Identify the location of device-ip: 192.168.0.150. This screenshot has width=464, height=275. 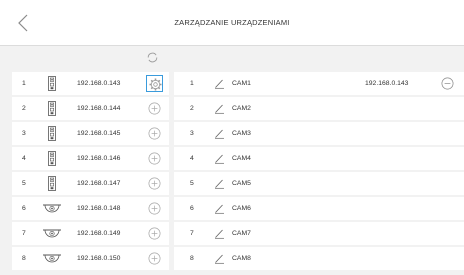
(99, 258).